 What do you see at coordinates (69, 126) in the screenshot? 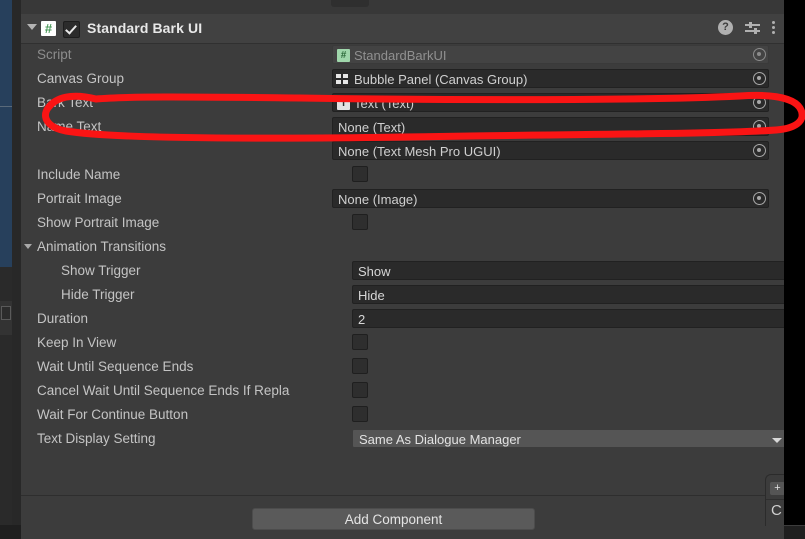
I see `label-name-text: Name Text` at bounding box center [69, 126].